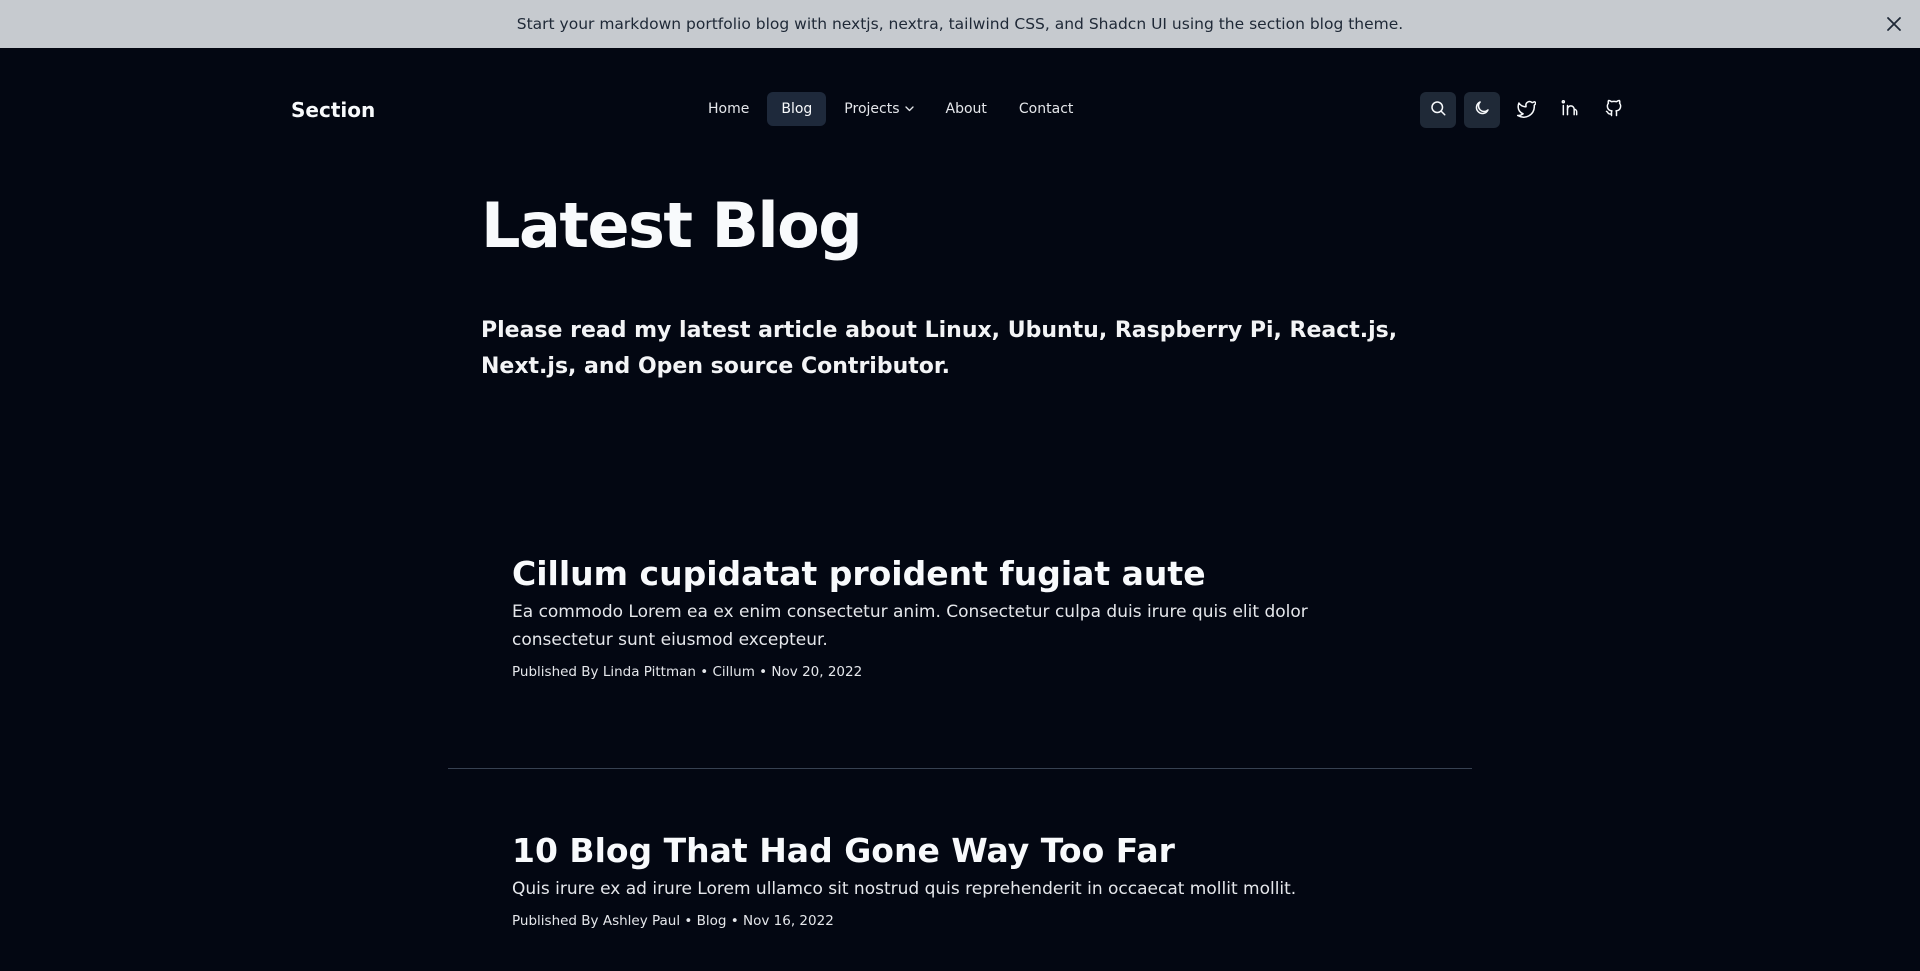 The height and width of the screenshot is (971, 1920). I want to click on post-title: Cillum cupidatat proident fugiat aute, so click(962, 574).